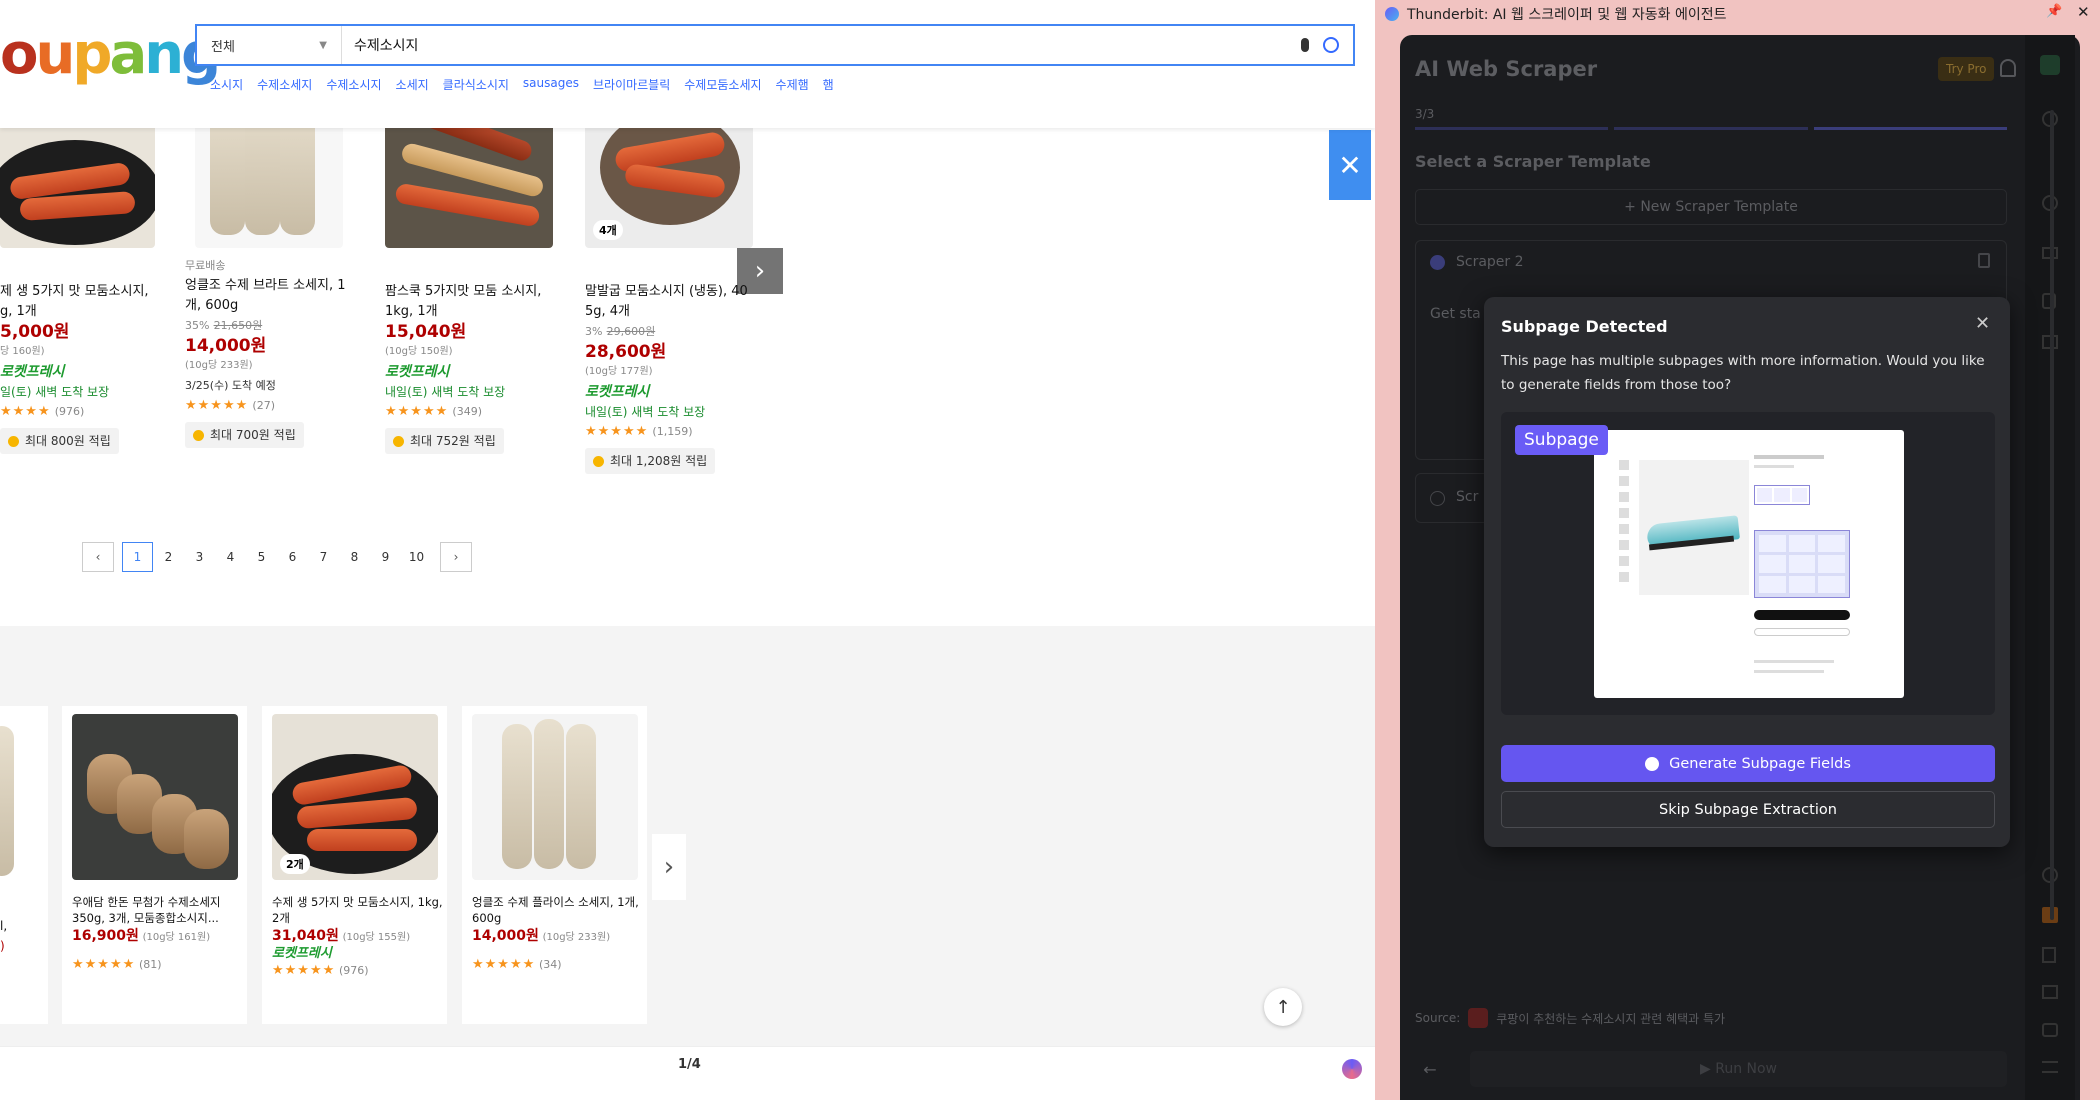 This screenshot has height=1100, width=2100. What do you see at coordinates (659, 461) in the screenshot?
I see `points-text: 최대 1,208원 적립` at bounding box center [659, 461].